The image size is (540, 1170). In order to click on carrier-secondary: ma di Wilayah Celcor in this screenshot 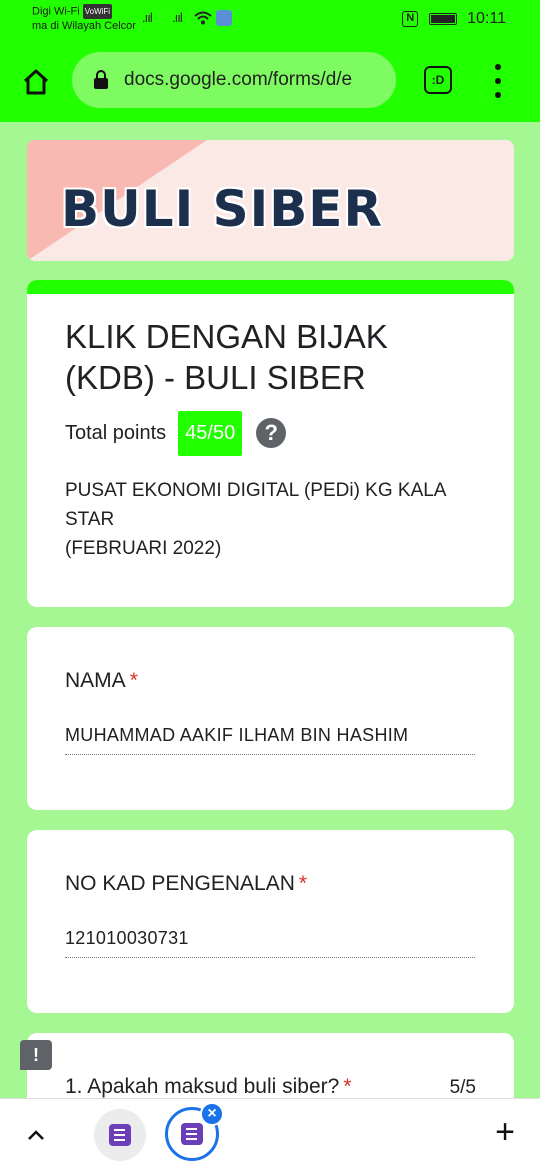, I will do `click(84, 26)`.